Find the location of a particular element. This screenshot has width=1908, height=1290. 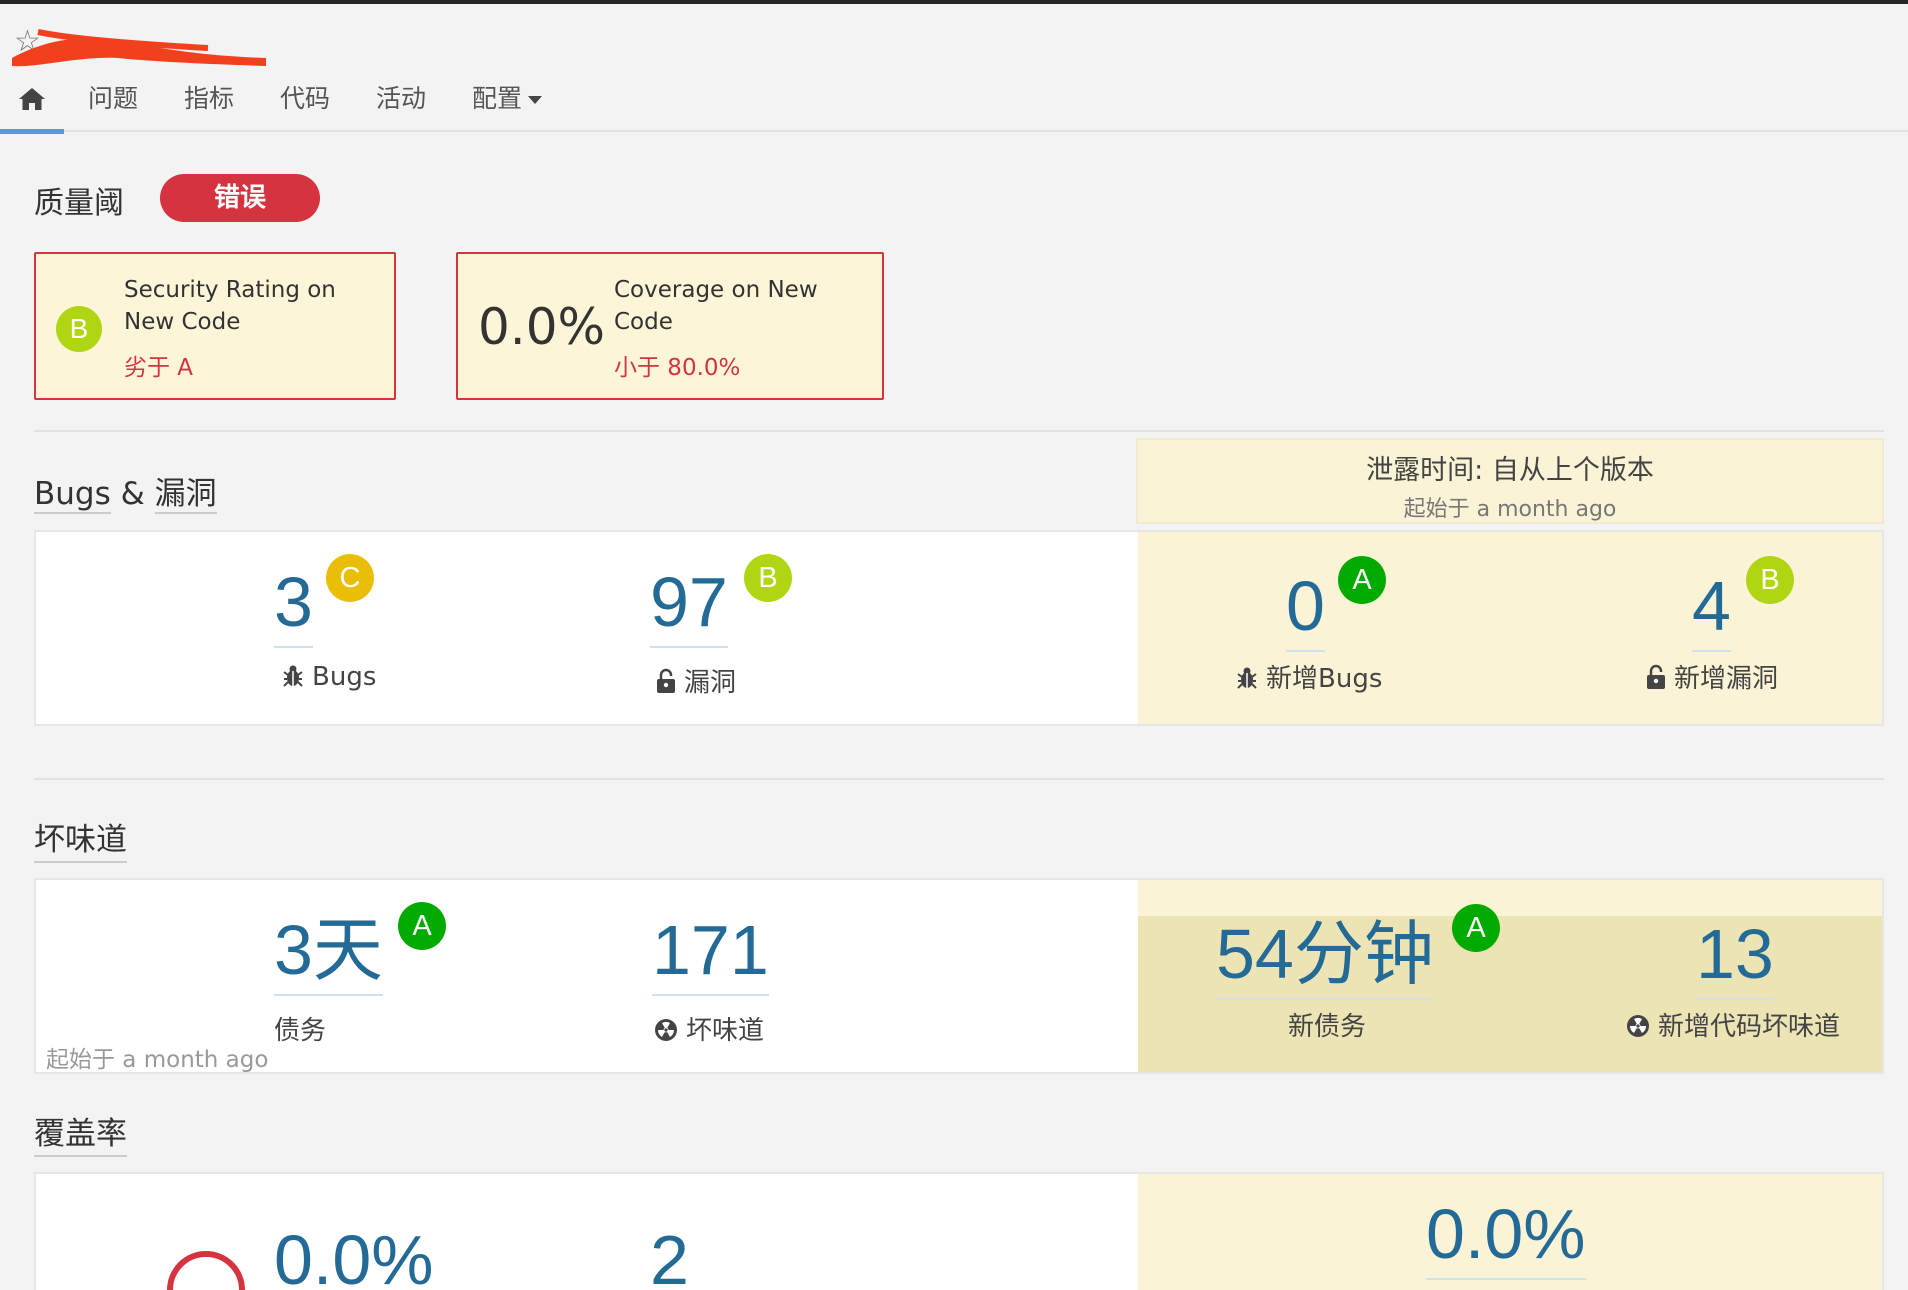

new-bugs-rating: A is located at coordinates (1362, 580).